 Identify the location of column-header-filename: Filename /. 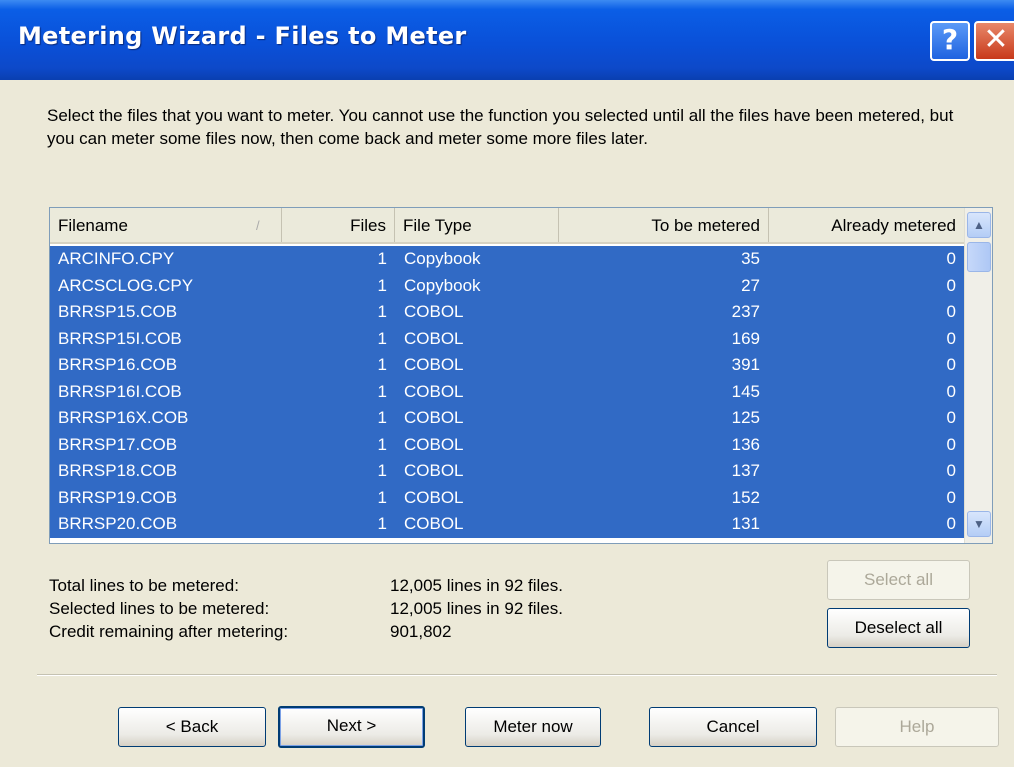
(166, 225).